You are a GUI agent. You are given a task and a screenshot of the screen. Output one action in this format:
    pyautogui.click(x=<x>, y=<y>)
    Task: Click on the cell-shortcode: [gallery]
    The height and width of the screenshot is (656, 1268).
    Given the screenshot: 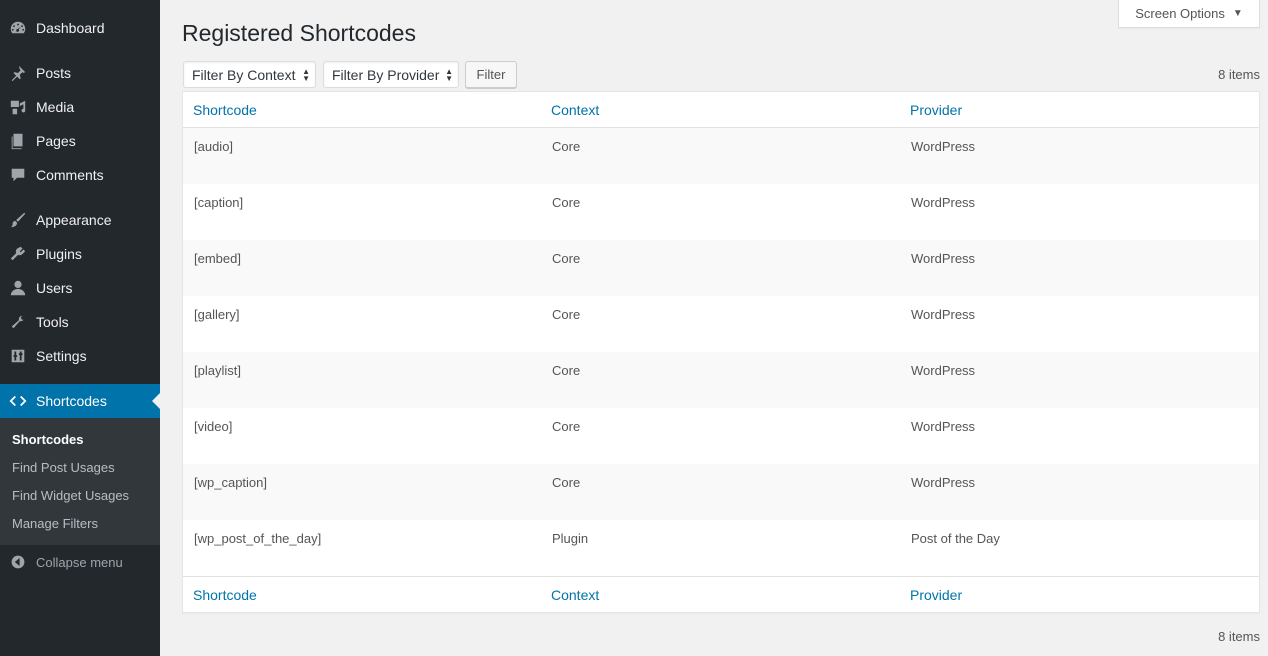 What is the action you would take?
    pyautogui.click(x=217, y=314)
    